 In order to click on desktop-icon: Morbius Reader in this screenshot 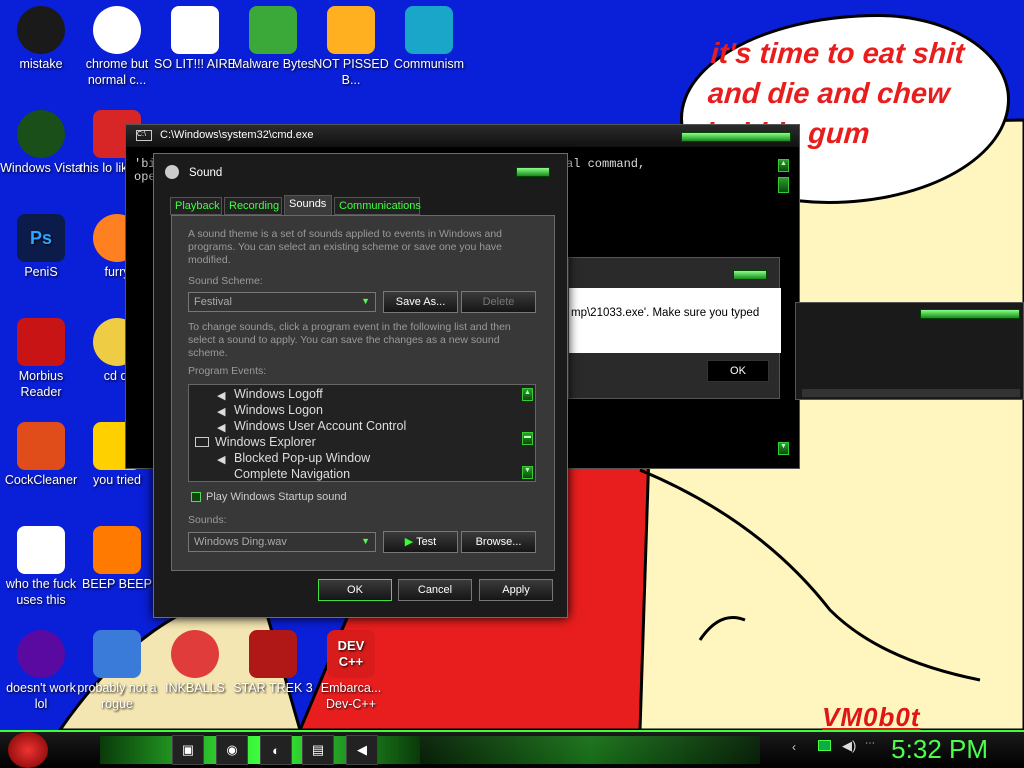, I will do `click(41, 359)`.